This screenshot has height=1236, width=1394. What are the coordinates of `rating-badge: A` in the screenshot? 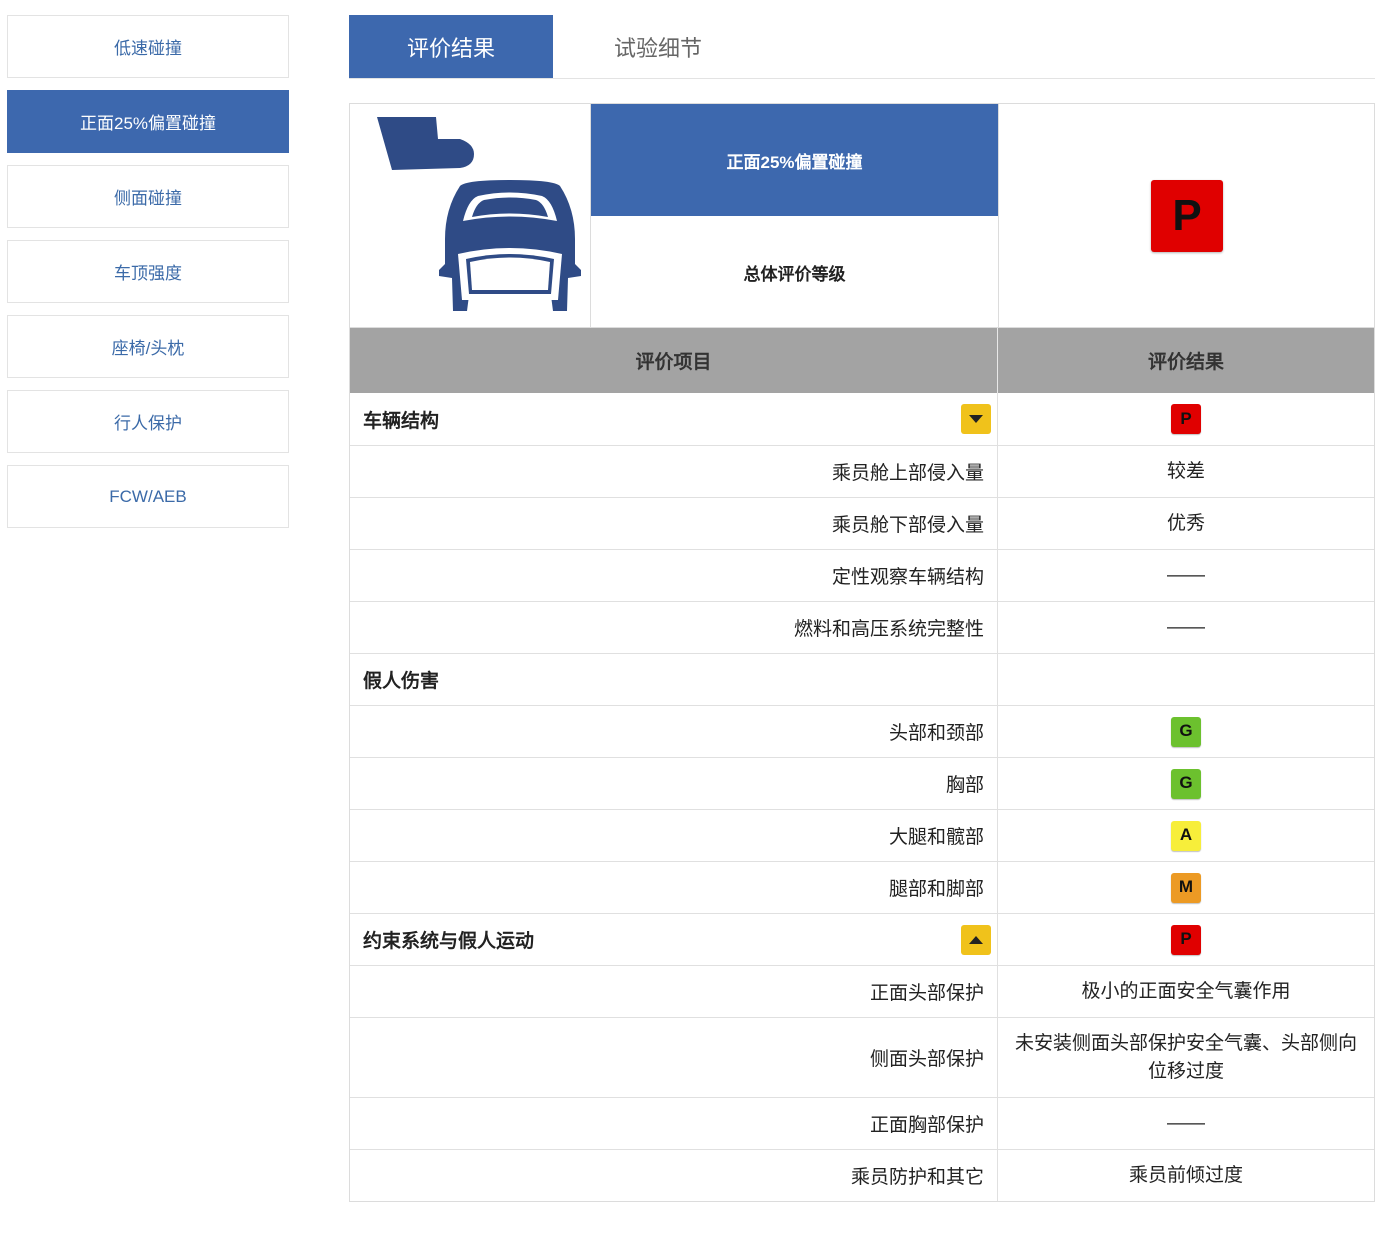 It's located at (1186, 835).